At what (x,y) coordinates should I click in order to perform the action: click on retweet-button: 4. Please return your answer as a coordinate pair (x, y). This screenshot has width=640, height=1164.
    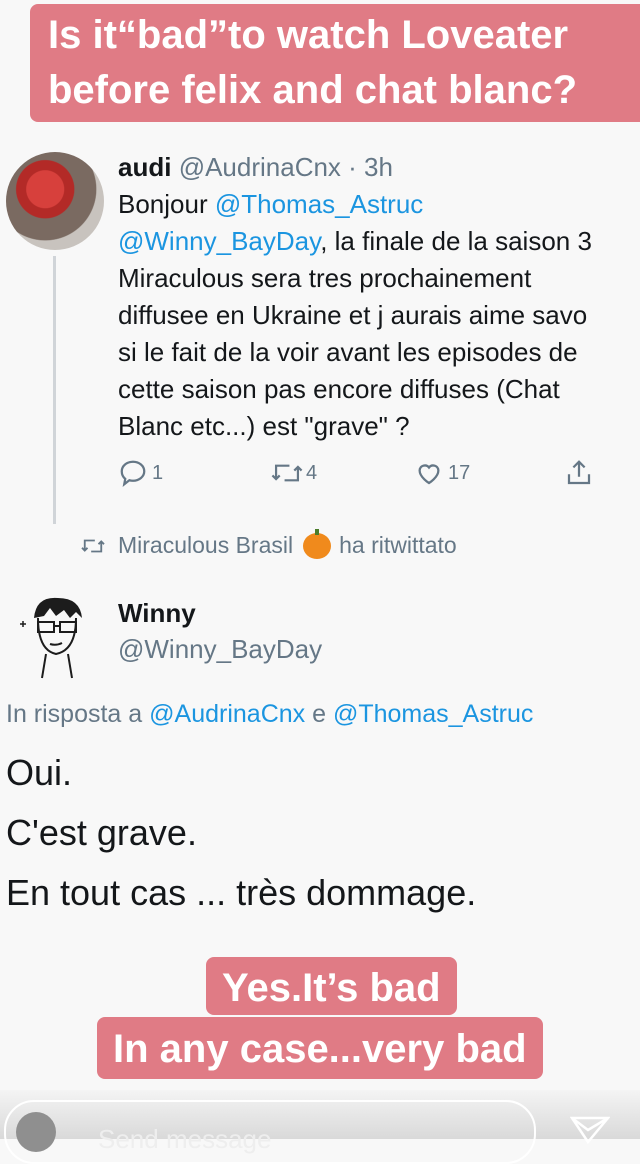
    Looking at the image, I should click on (293, 473).